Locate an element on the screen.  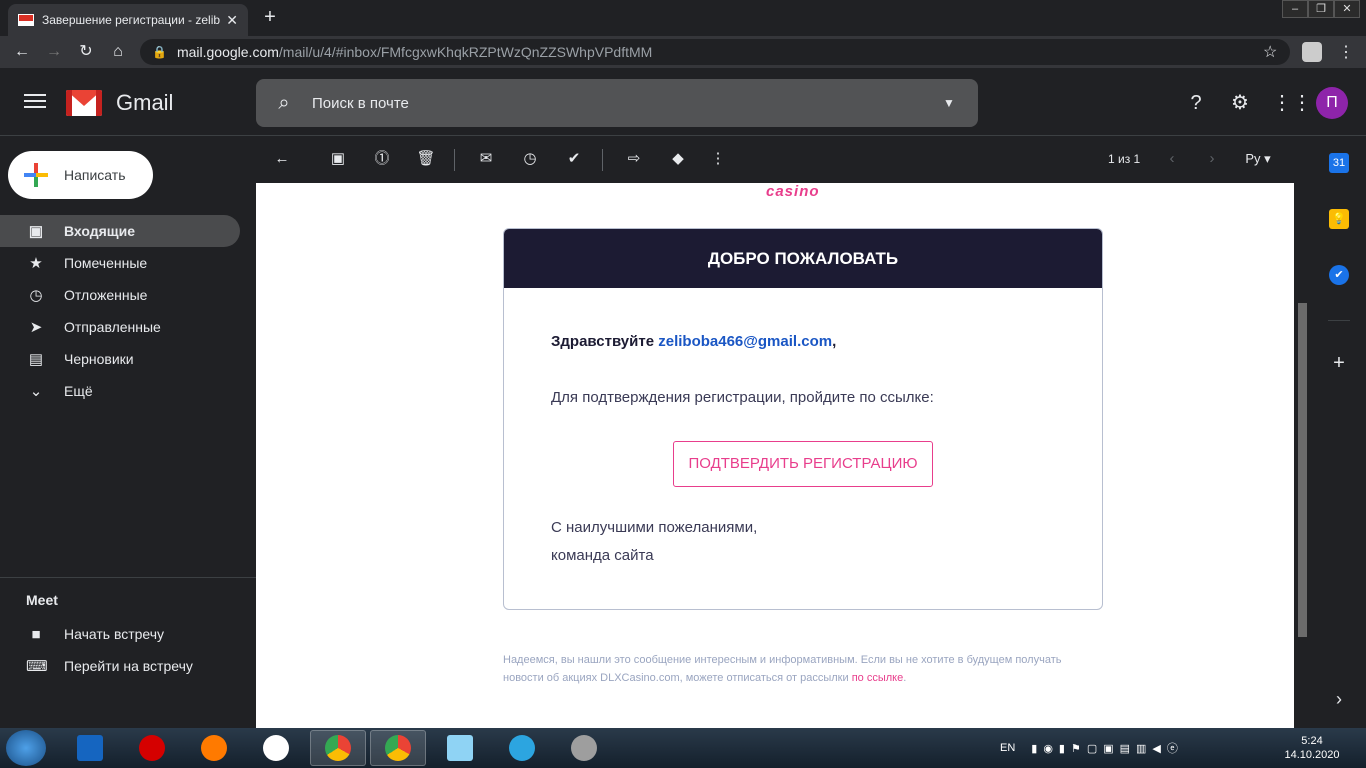
new-tab-button: + is located at coordinates (270, 18).